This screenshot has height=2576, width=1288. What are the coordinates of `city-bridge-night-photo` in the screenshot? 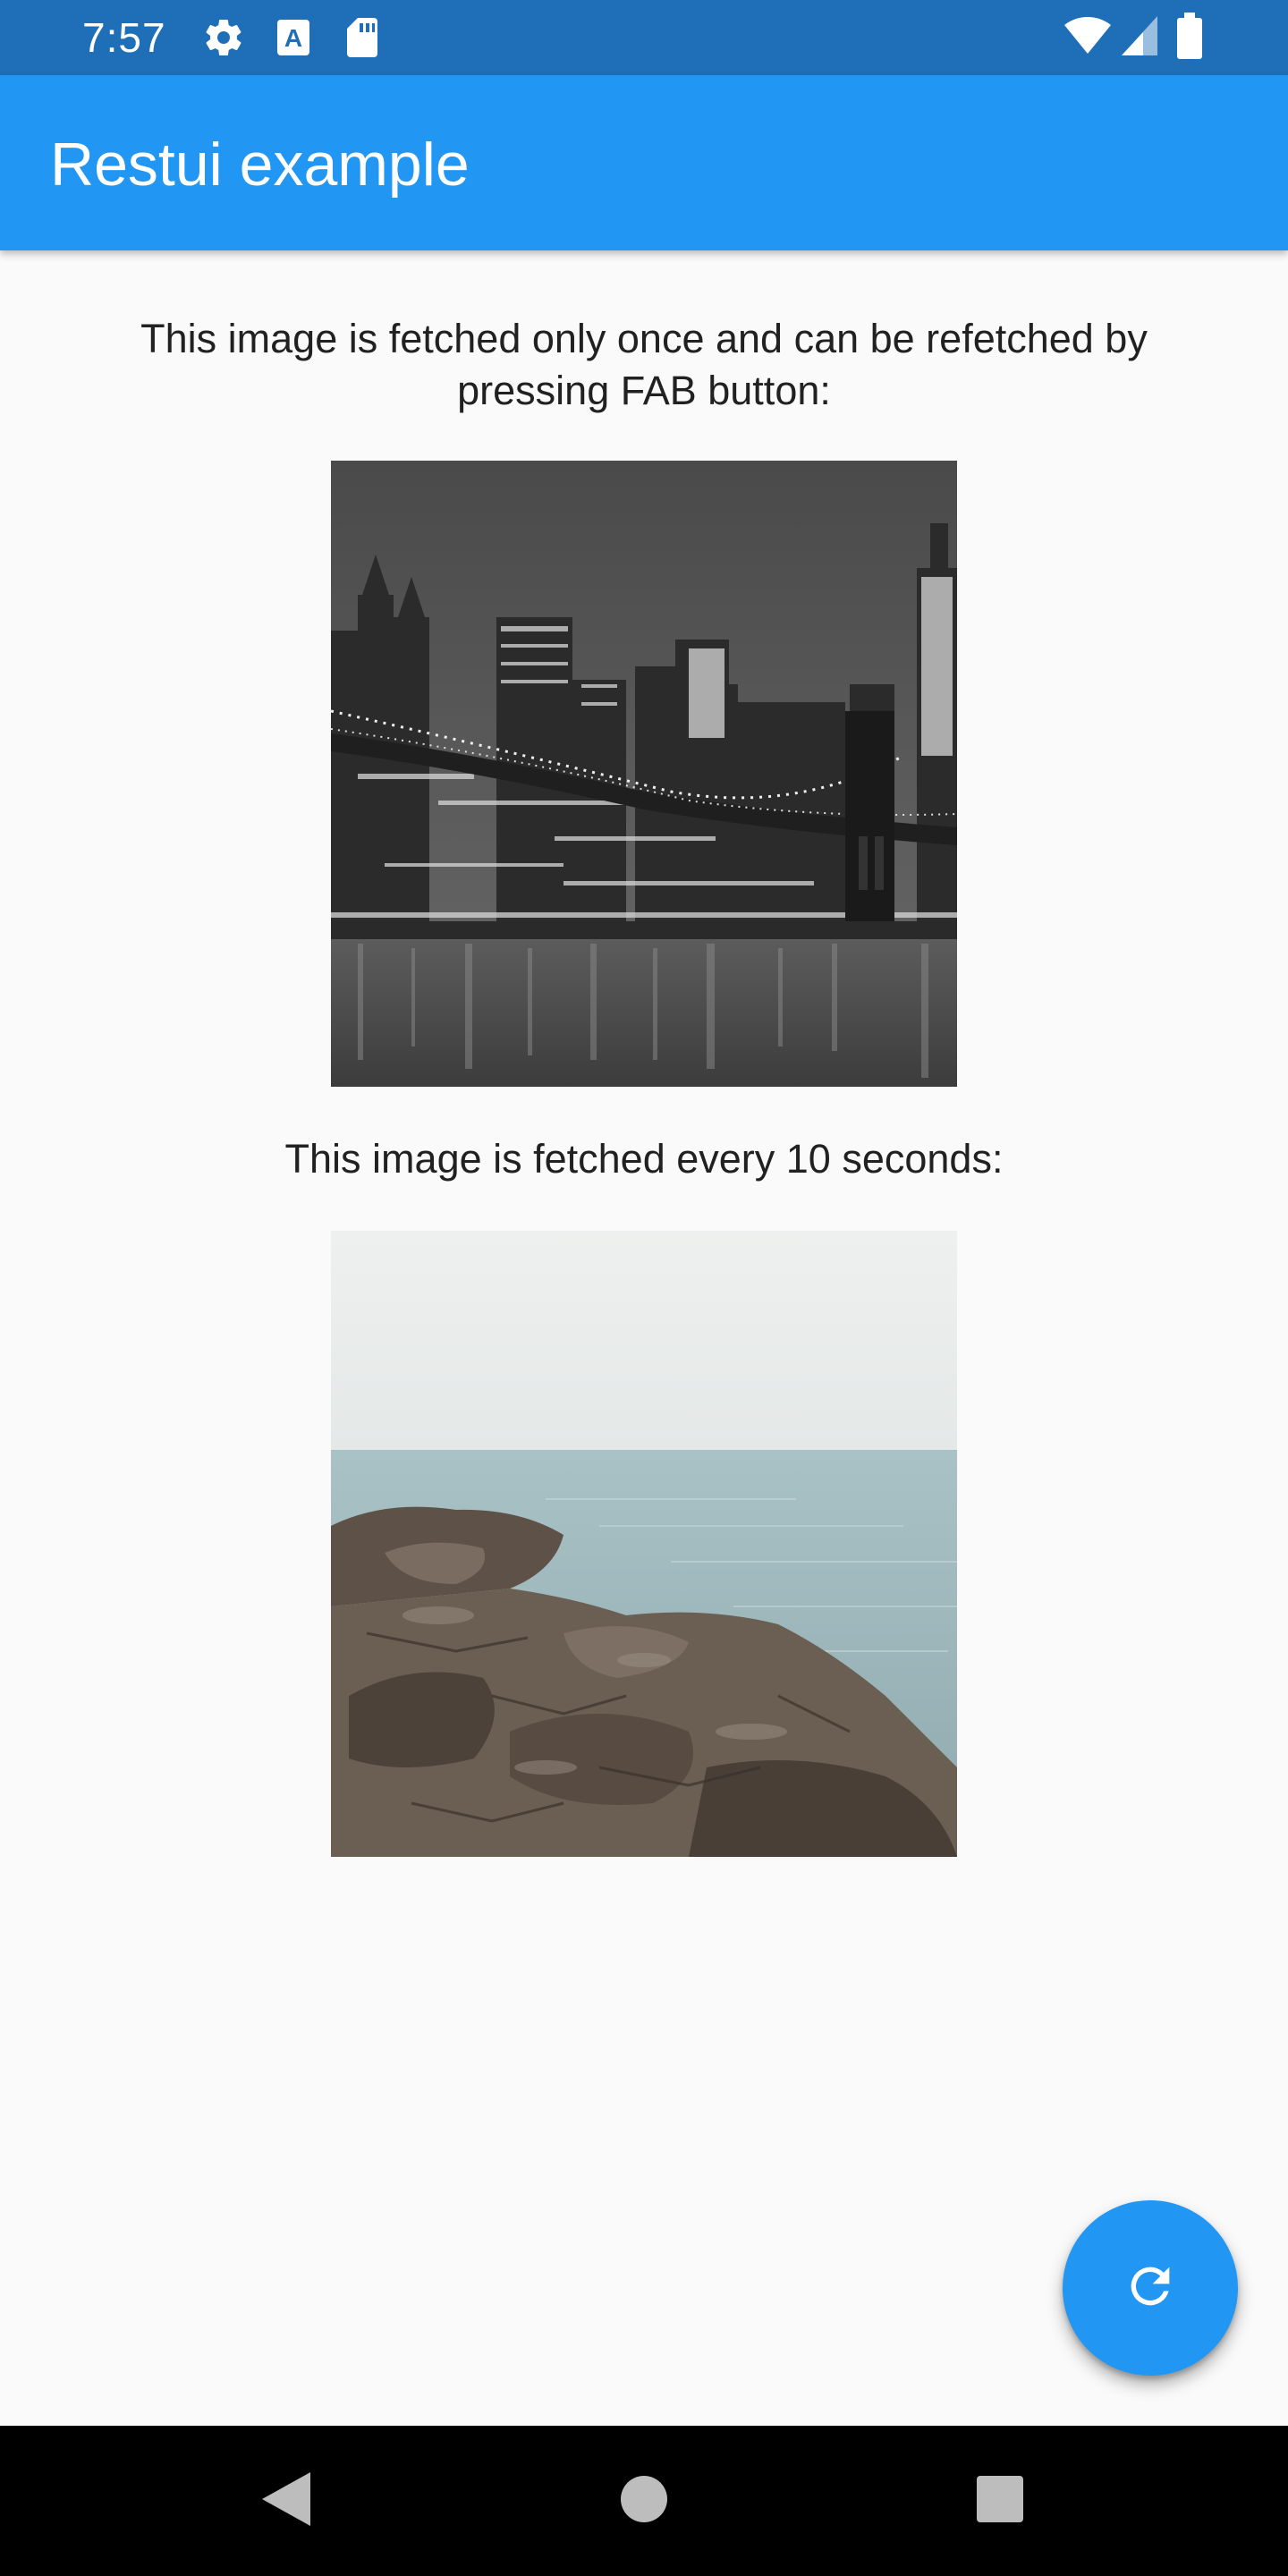 It's located at (644, 774).